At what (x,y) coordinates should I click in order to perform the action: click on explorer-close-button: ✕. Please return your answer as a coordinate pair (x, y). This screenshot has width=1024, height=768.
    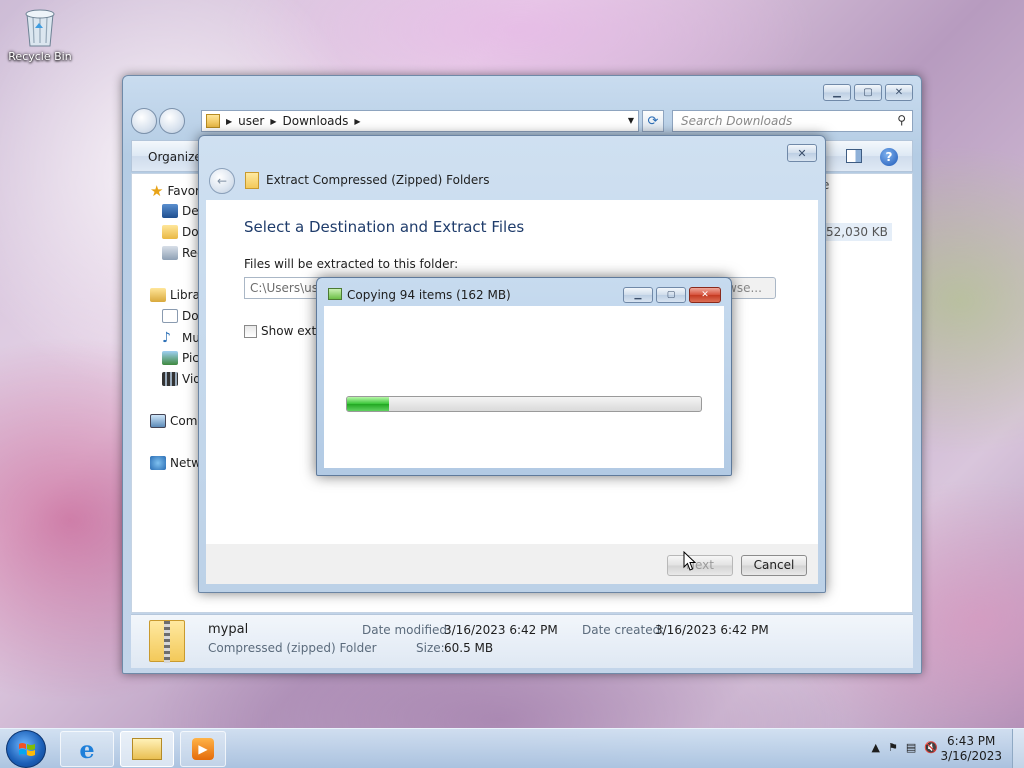
    Looking at the image, I should click on (899, 92).